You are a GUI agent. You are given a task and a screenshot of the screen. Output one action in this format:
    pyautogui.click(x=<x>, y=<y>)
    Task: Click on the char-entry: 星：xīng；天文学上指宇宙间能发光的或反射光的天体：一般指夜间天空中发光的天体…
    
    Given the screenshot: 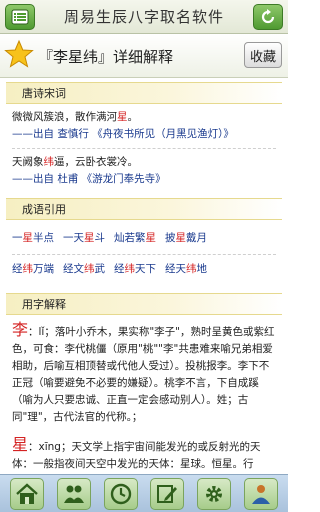 What is the action you would take?
    pyautogui.click(x=144, y=449)
    